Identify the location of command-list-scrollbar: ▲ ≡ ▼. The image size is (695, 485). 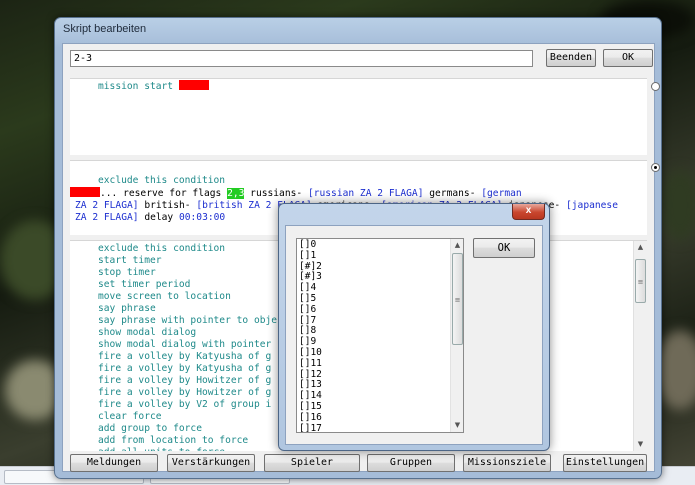
(640, 346).